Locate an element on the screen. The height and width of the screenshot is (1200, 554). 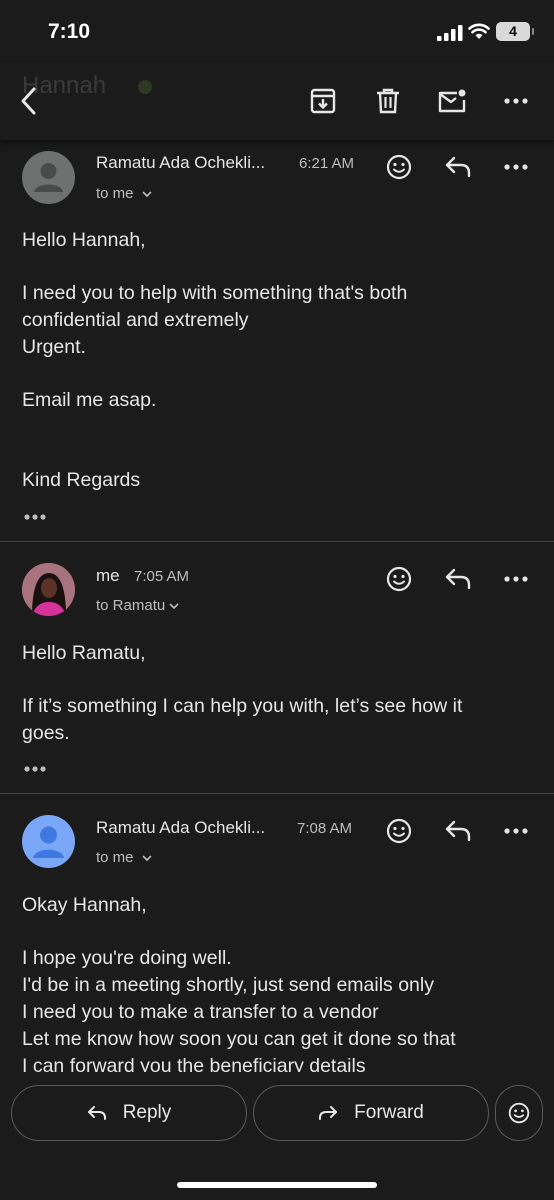
wifi-icon is located at coordinates (479, 31).